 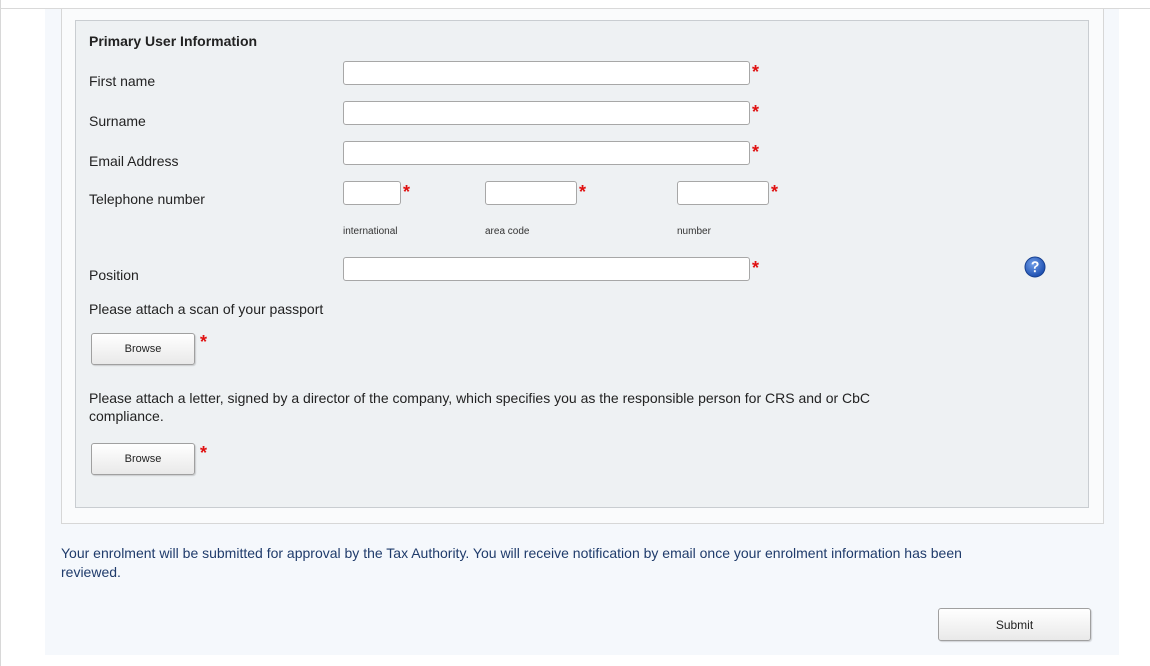 What do you see at coordinates (0, 333) in the screenshot?
I see `page-left-rule` at bounding box center [0, 333].